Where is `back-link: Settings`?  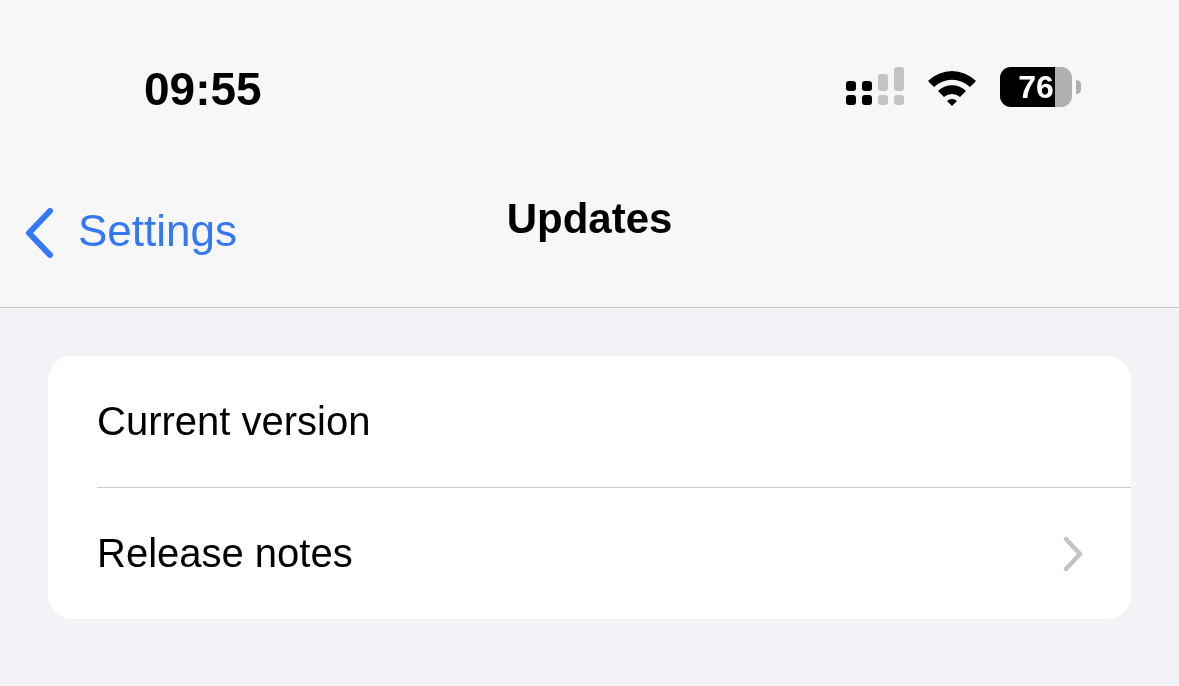
back-link: Settings is located at coordinates (130, 232).